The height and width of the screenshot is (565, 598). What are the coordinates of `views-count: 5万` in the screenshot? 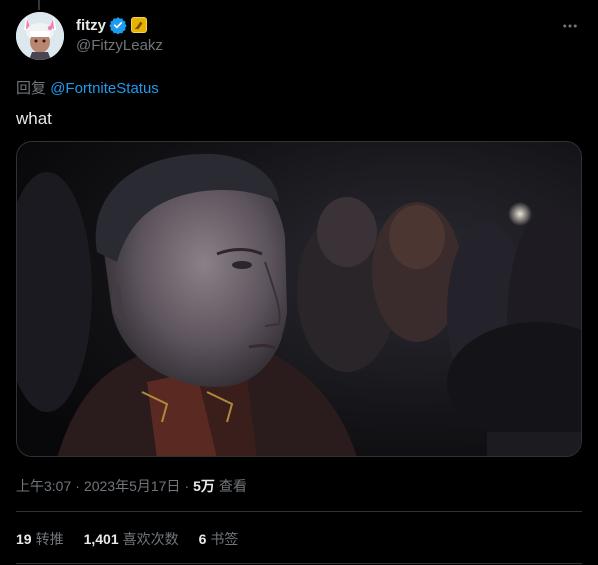 It's located at (204, 486).